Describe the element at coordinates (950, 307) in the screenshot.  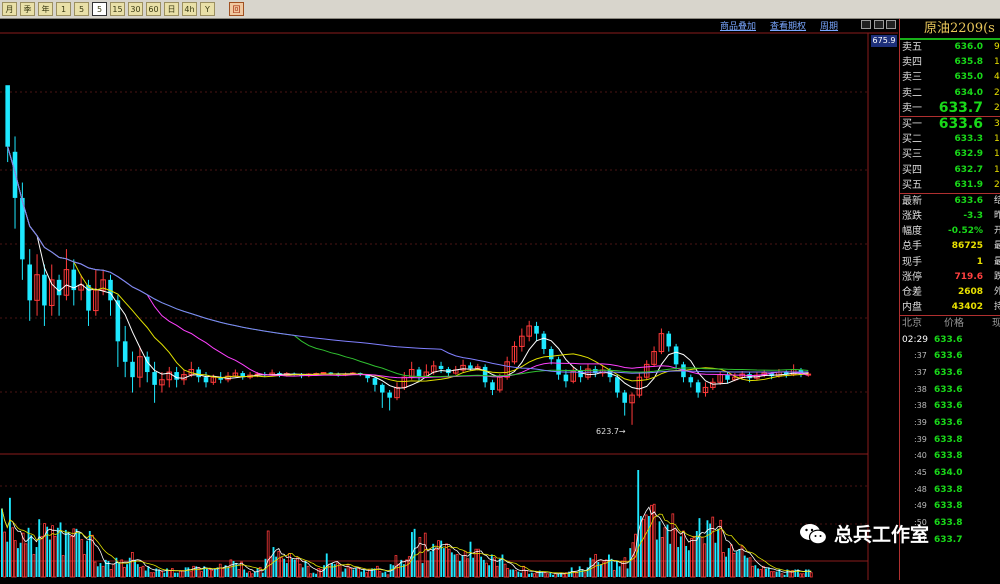
I see `stat-row: 内盘 43402 持` at that location.